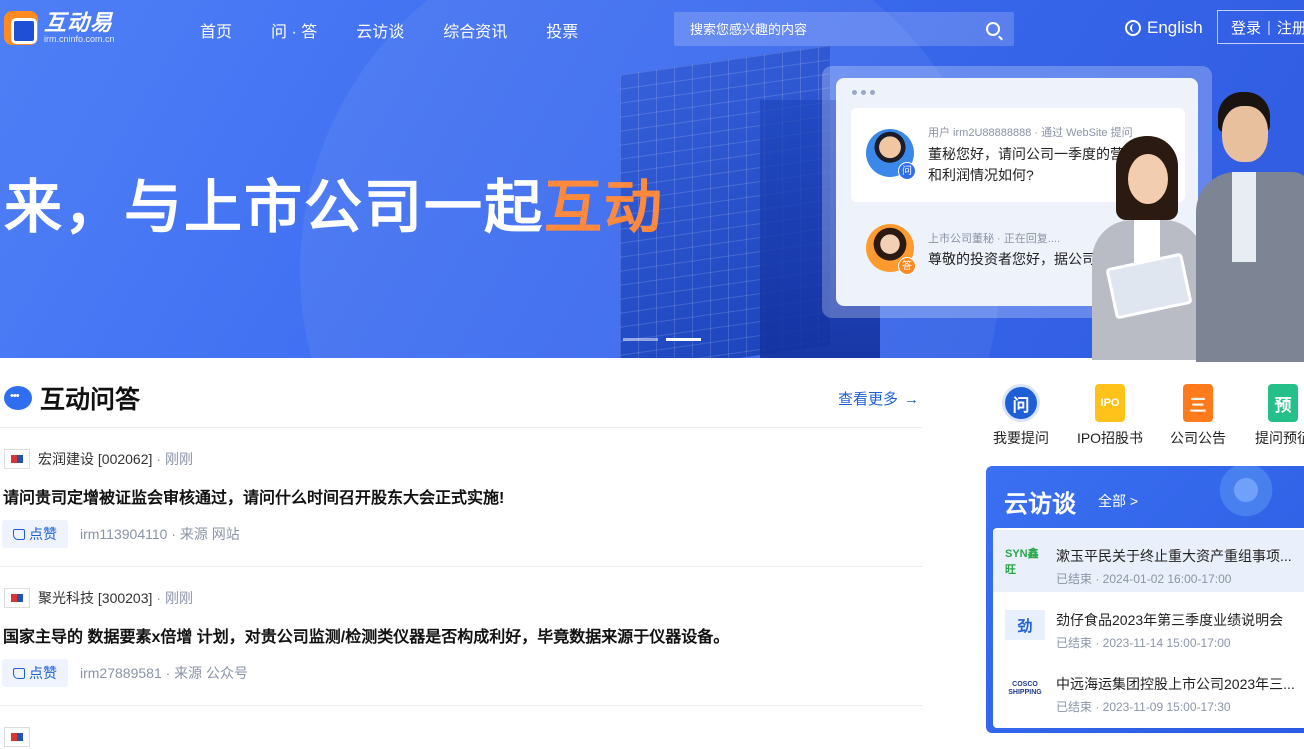 The height and width of the screenshot is (749, 1304). I want to click on logo: 互动易 irm.cninfo.com.cn, so click(59, 28).